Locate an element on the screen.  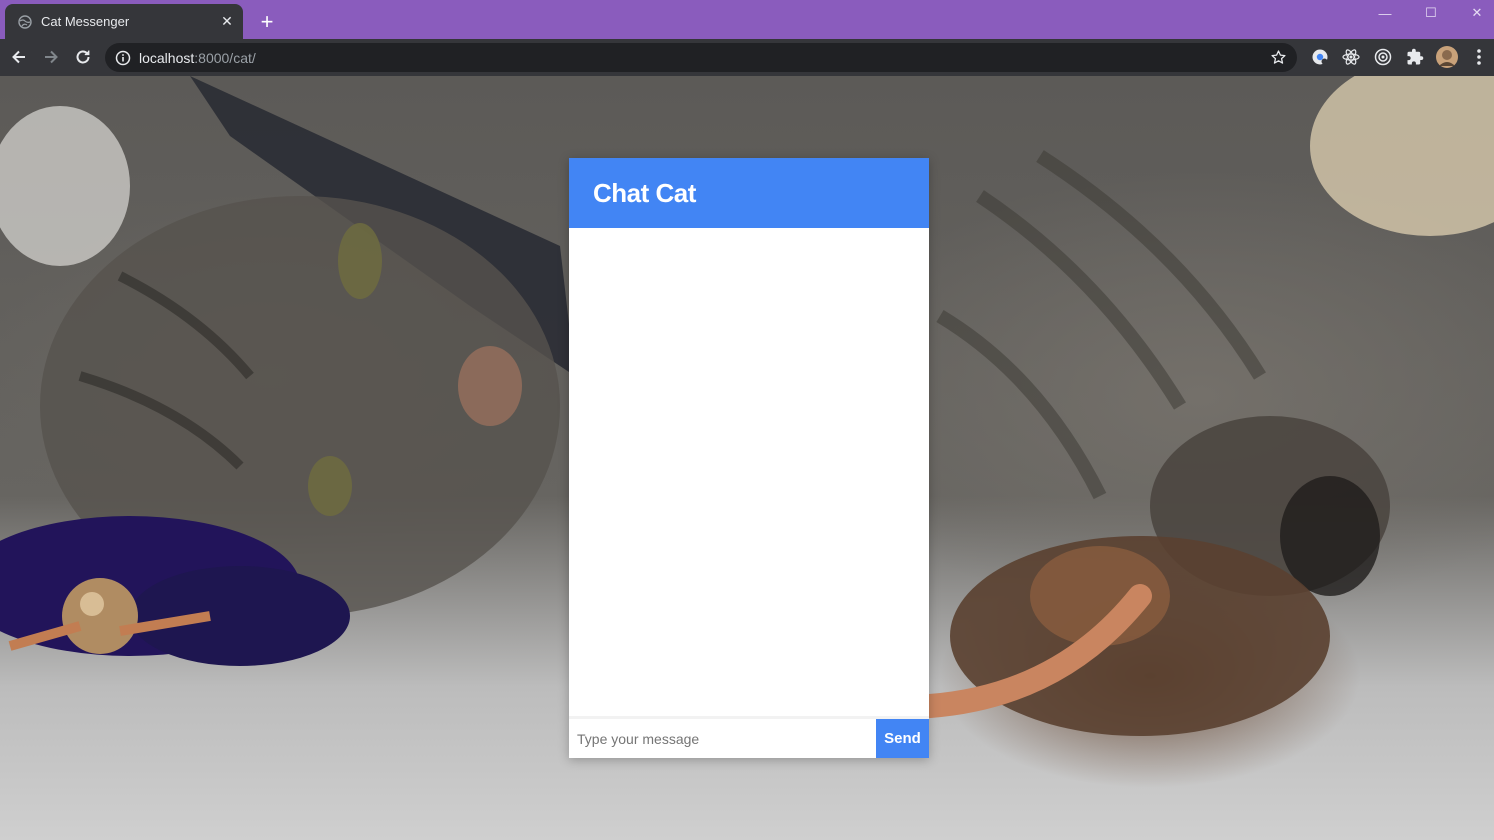
chat-header: Chat Cat is located at coordinates (749, 193).